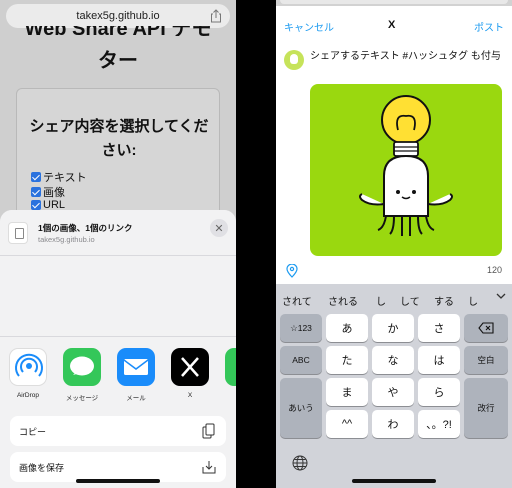 The height and width of the screenshot is (488, 512). Describe the element at coordinates (439, 360) in the screenshot. I see `key-ha: は` at that location.